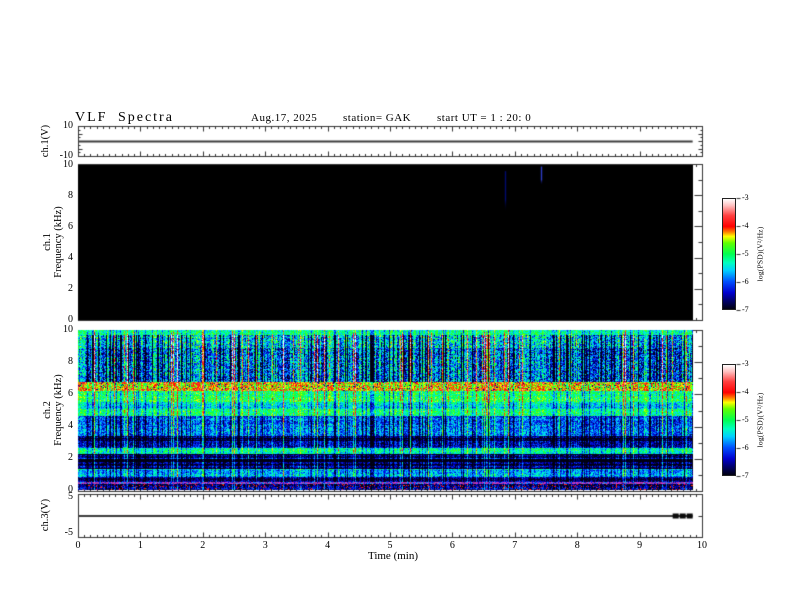 The width and height of the screenshot is (792, 612). Describe the element at coordinates (68, 125) in the screenshot. I see `ch1v-ytick: 10` at that location.